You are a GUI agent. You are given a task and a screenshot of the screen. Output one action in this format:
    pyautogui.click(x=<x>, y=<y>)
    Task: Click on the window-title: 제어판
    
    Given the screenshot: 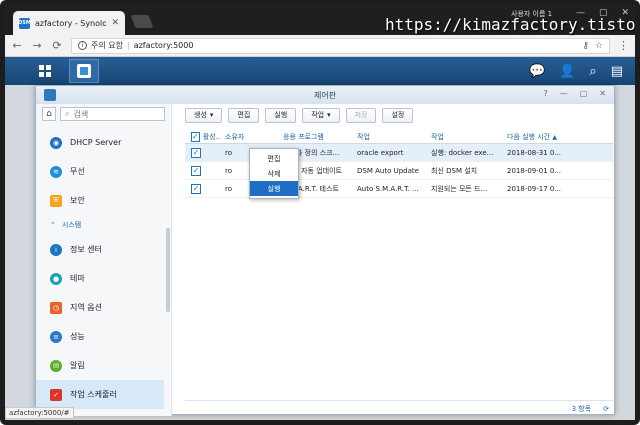 What is the action you would take?
    pyautogui.click(x=325, y=95)
    